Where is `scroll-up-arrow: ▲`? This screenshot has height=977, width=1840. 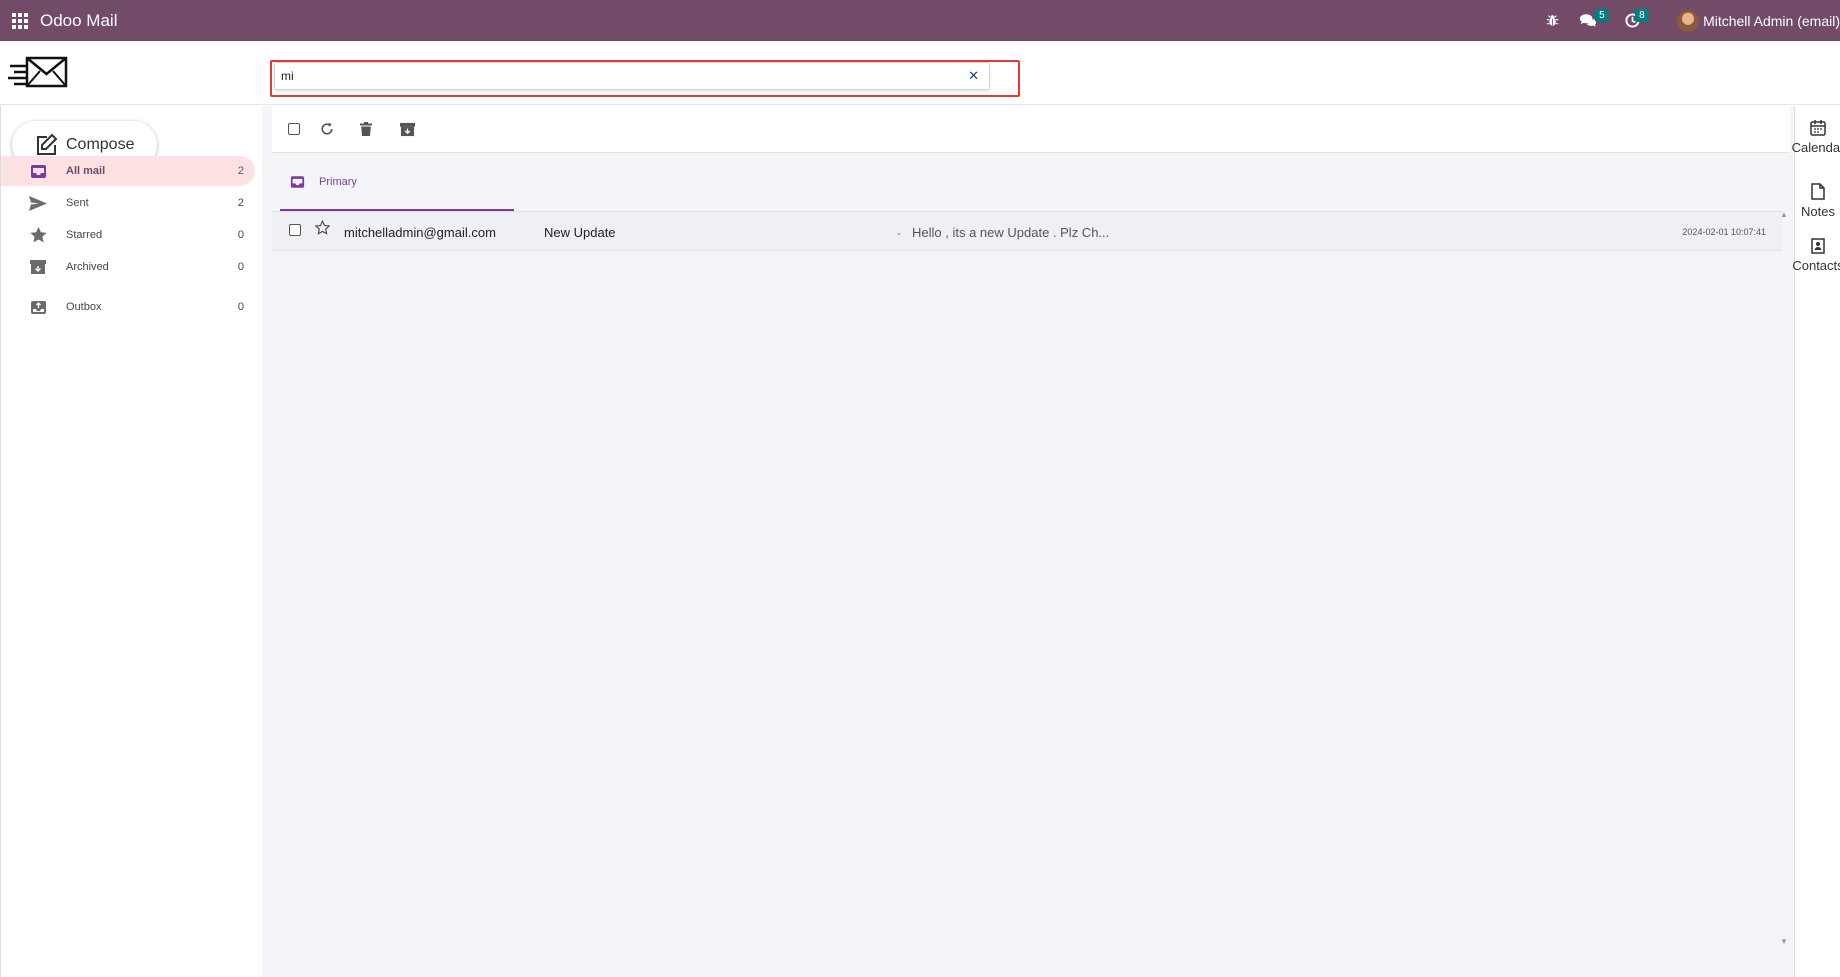 scroll-up-arrow: ▲ is located at coordinates (1784, 214).